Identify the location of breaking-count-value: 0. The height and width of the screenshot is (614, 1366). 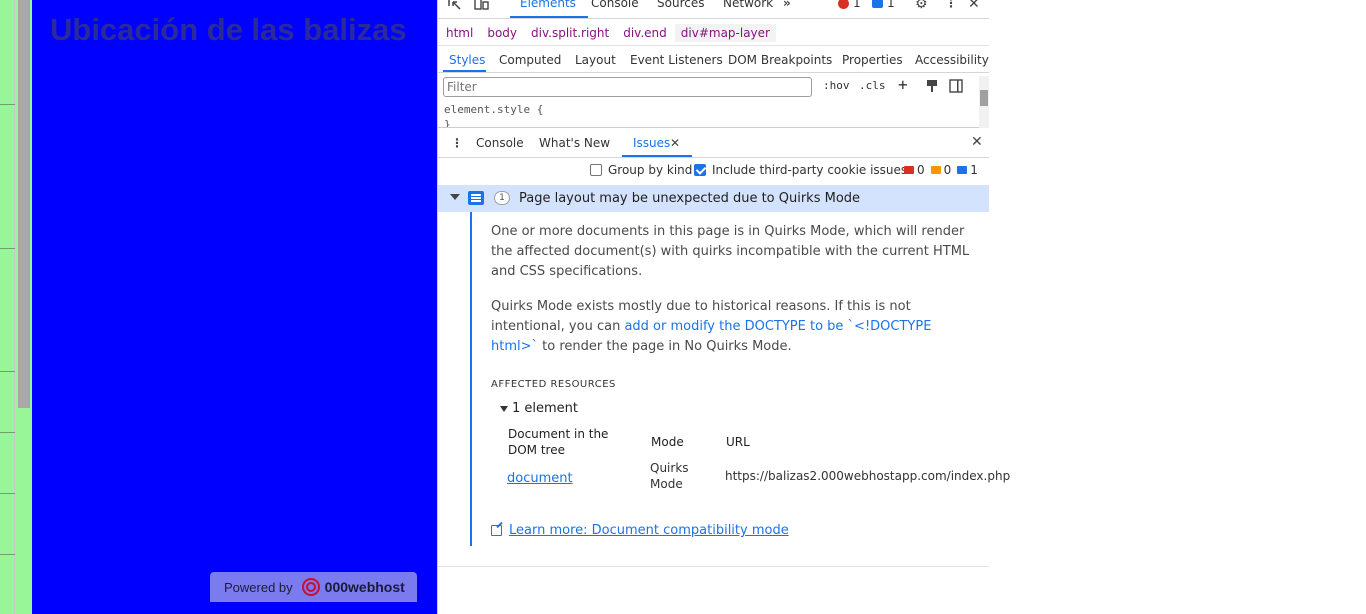
(921, 170).